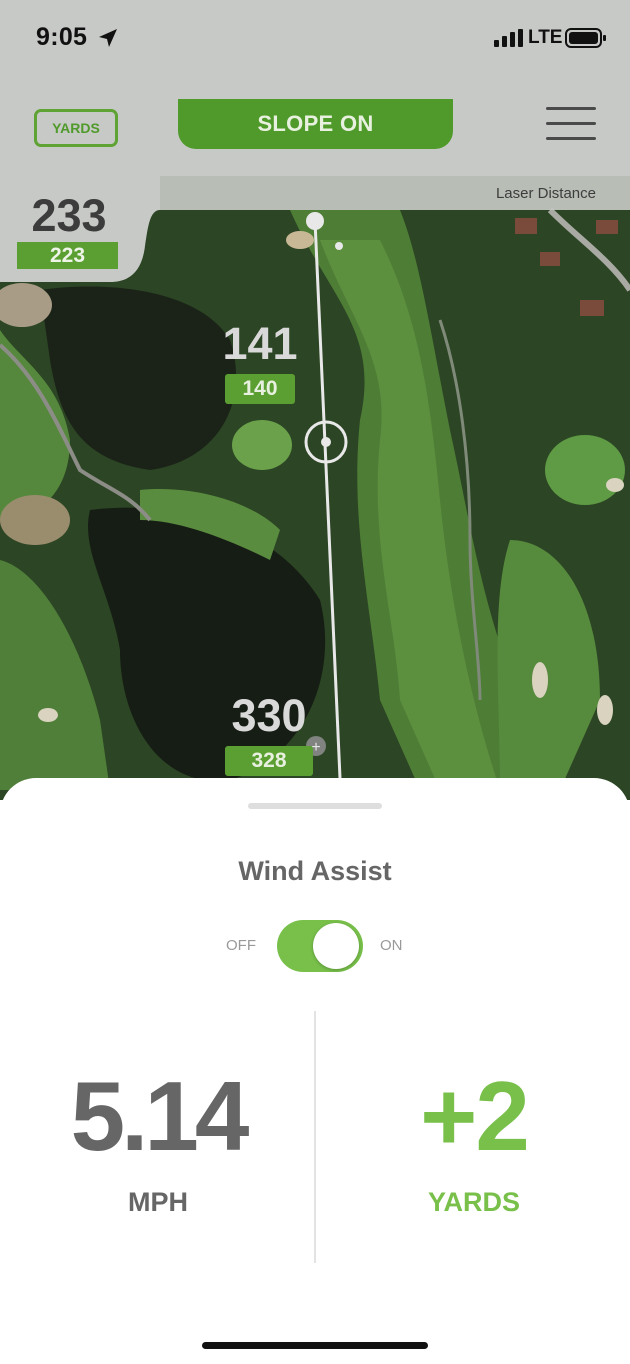 The image size is (630, 1364). I want to click on units-toggle-button: YARDS, so click(76, 128).